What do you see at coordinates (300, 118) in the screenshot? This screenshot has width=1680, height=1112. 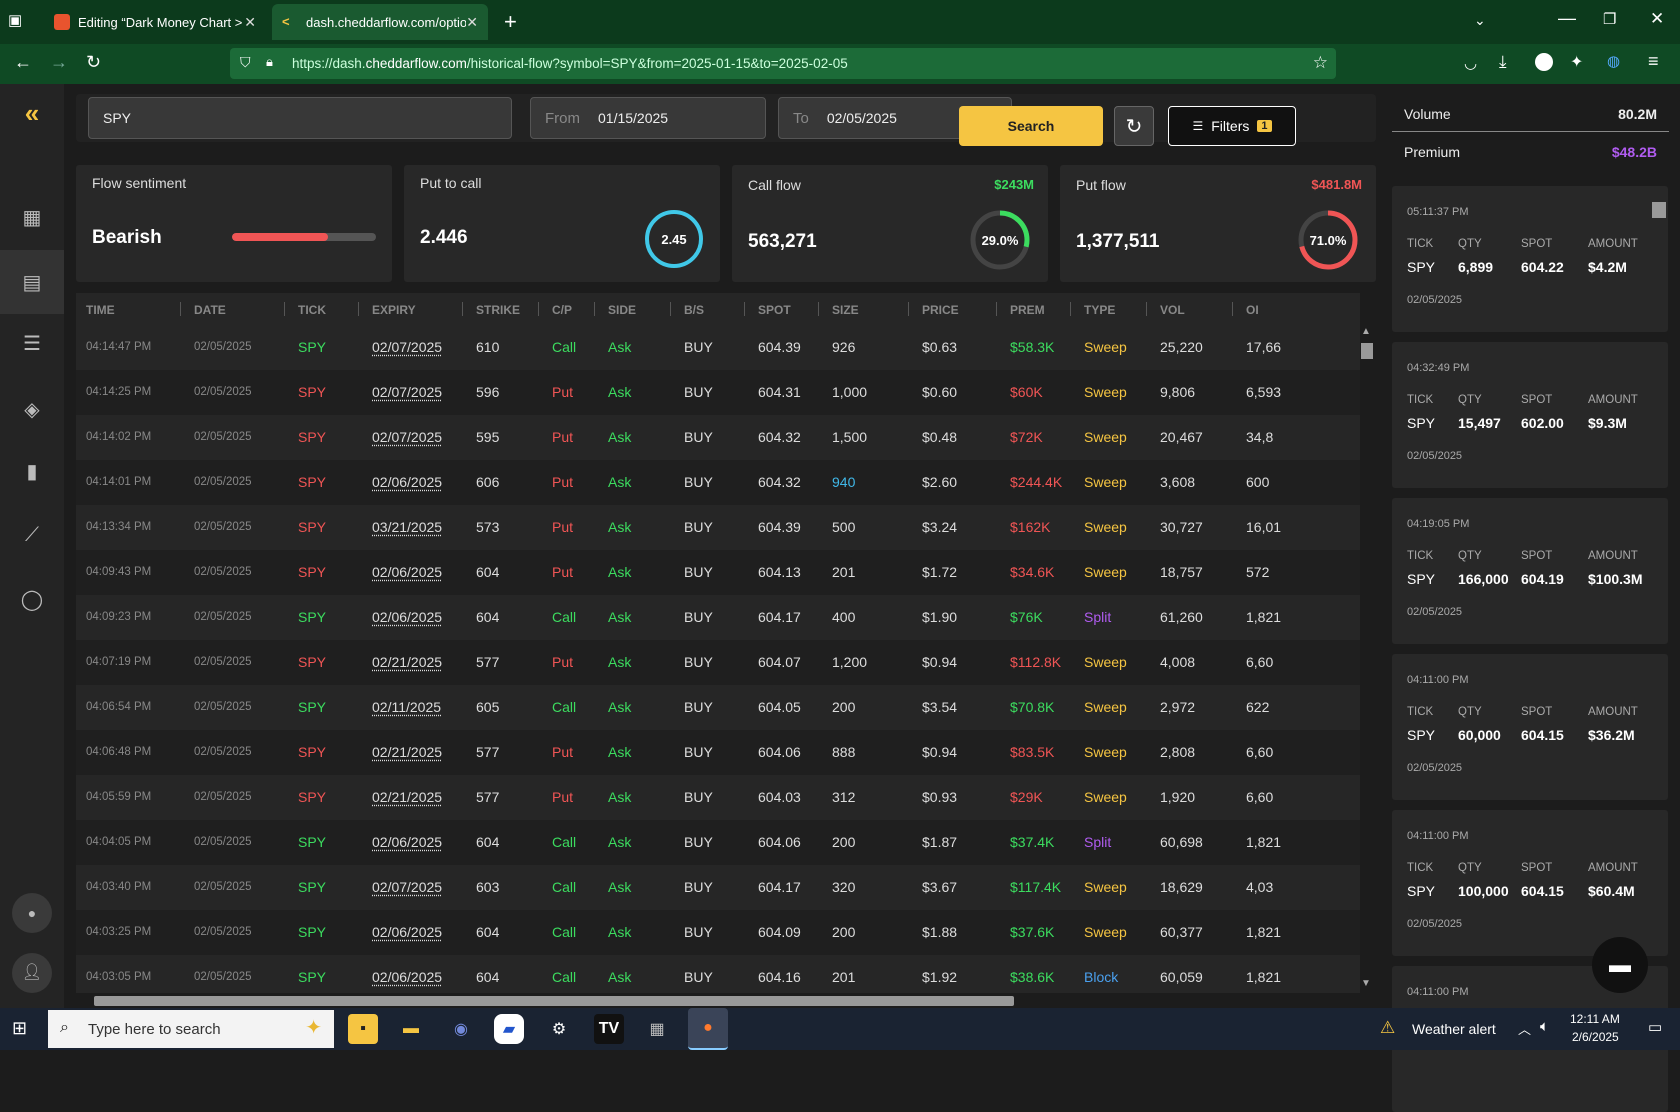 I see `symbol-input: SPY` at bounding box center [300, 118].